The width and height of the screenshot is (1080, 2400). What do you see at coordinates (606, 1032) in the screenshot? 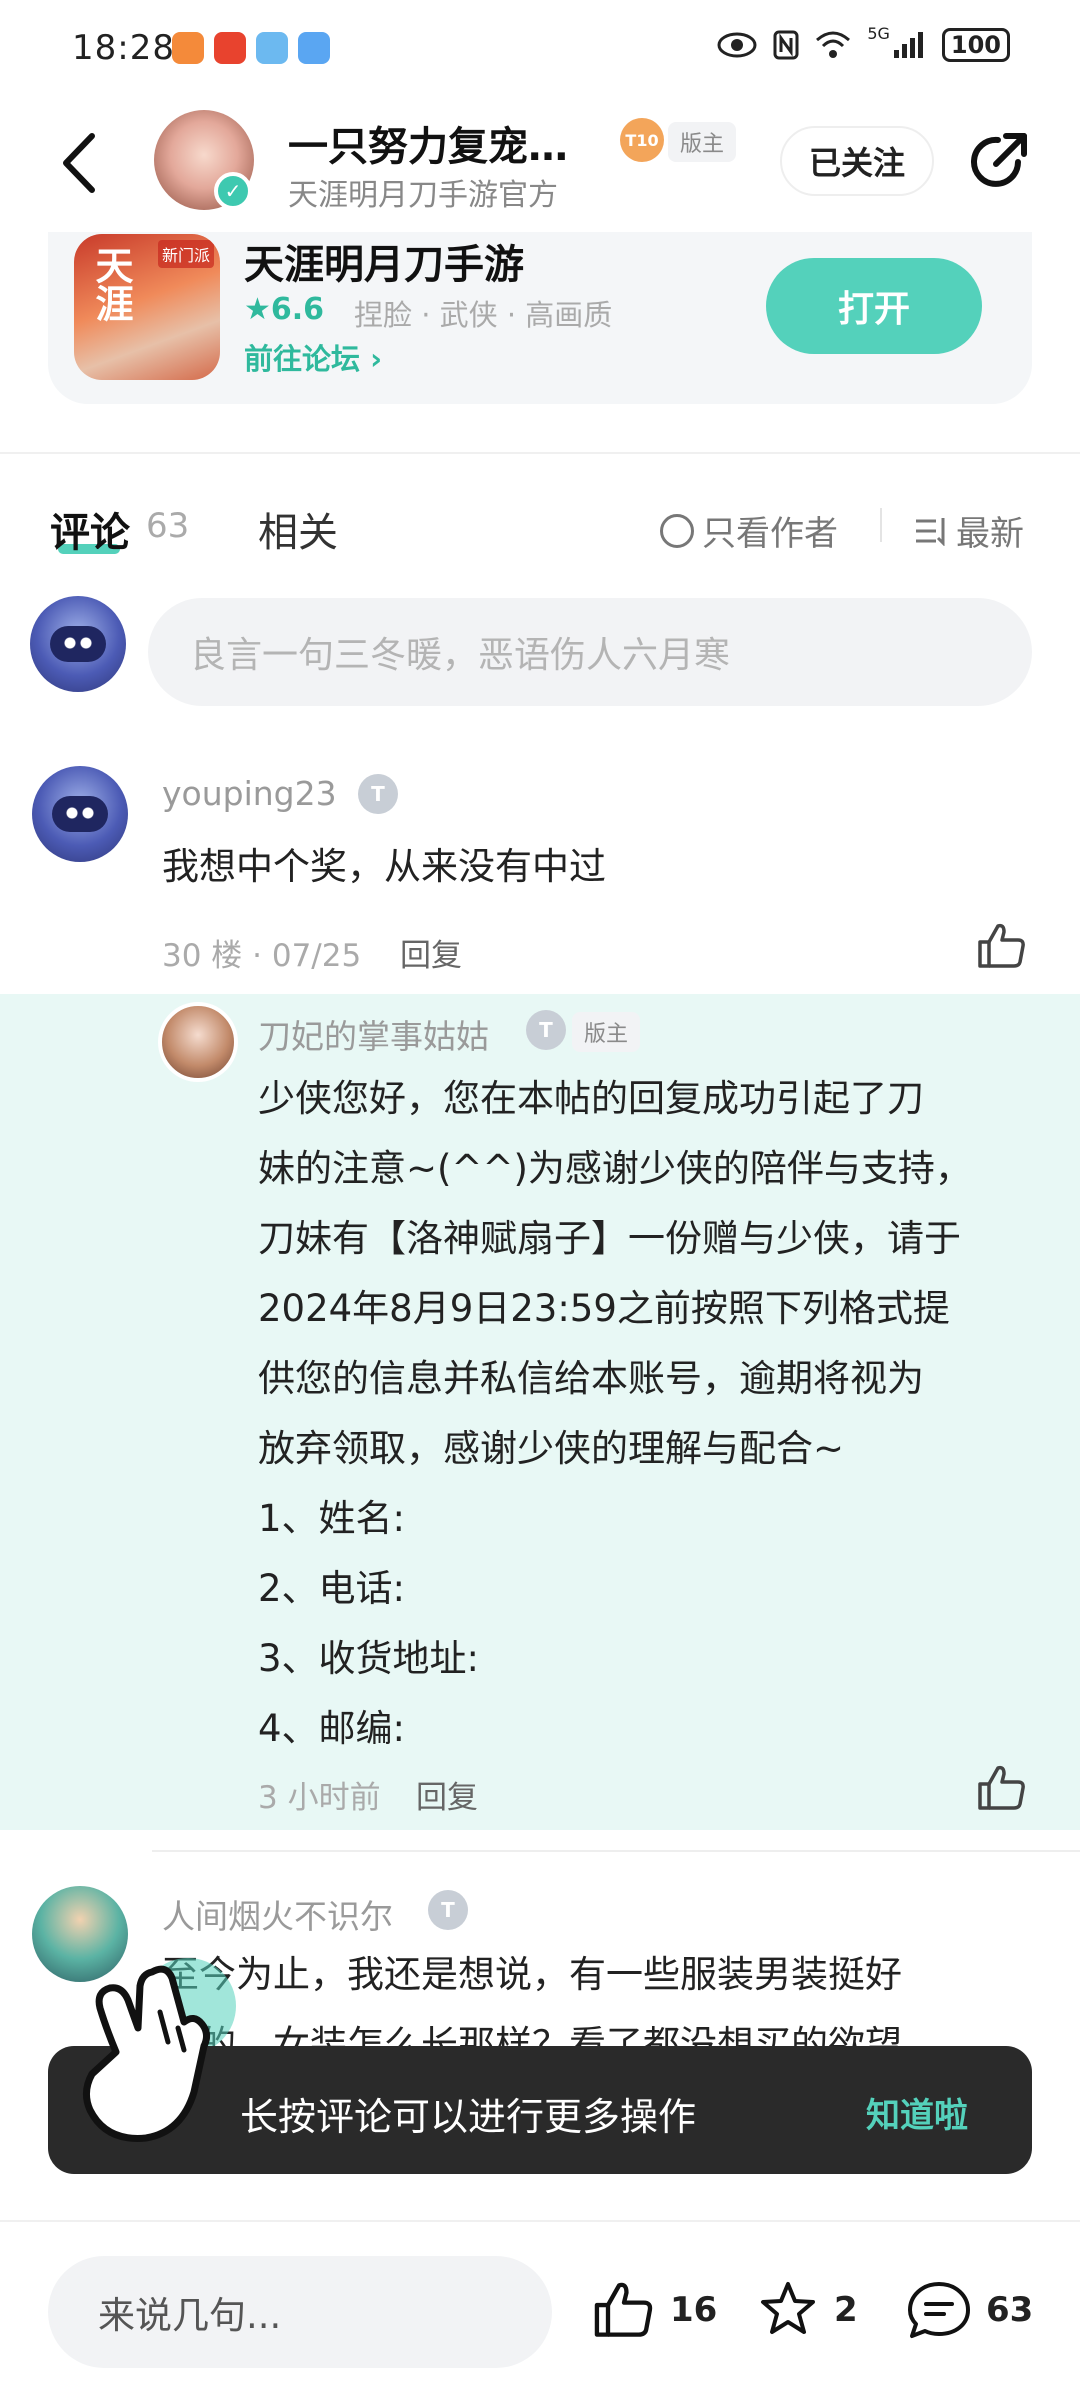
I see `reply-moderator-tag: 版主` at bounding box center [606, 1032].